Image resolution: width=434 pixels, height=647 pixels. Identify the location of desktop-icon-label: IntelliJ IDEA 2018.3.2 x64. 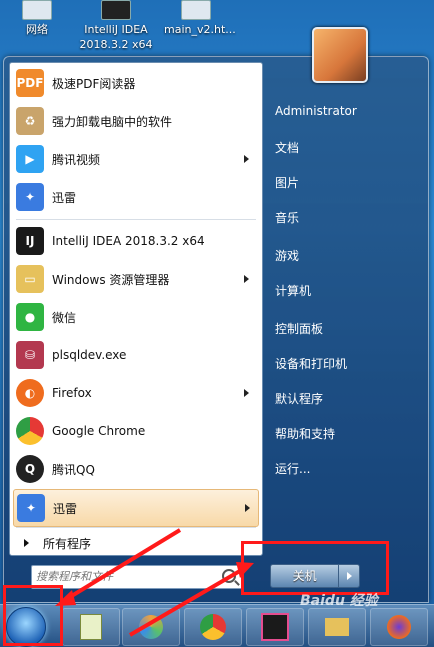
(116, 37).